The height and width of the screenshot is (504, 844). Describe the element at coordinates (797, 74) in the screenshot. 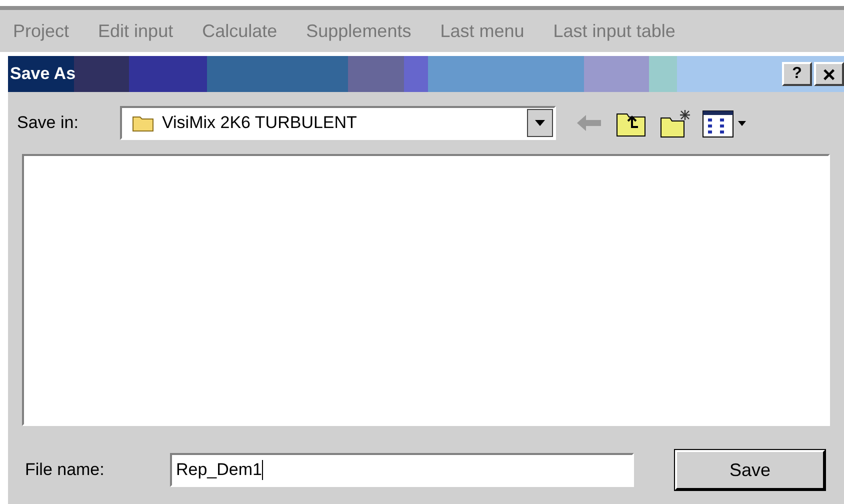

I see `help-button: ?` at that location.